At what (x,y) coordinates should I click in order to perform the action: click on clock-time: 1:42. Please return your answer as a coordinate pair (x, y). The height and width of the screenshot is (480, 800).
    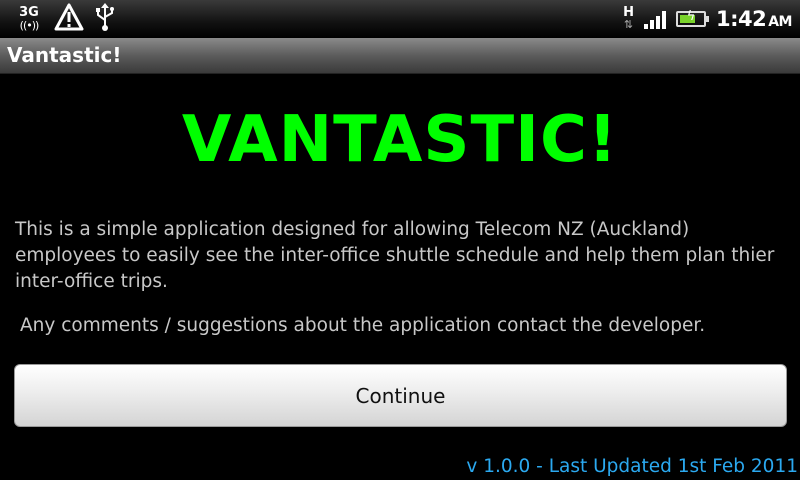
    Looking at the image, I should click on (741, 19).